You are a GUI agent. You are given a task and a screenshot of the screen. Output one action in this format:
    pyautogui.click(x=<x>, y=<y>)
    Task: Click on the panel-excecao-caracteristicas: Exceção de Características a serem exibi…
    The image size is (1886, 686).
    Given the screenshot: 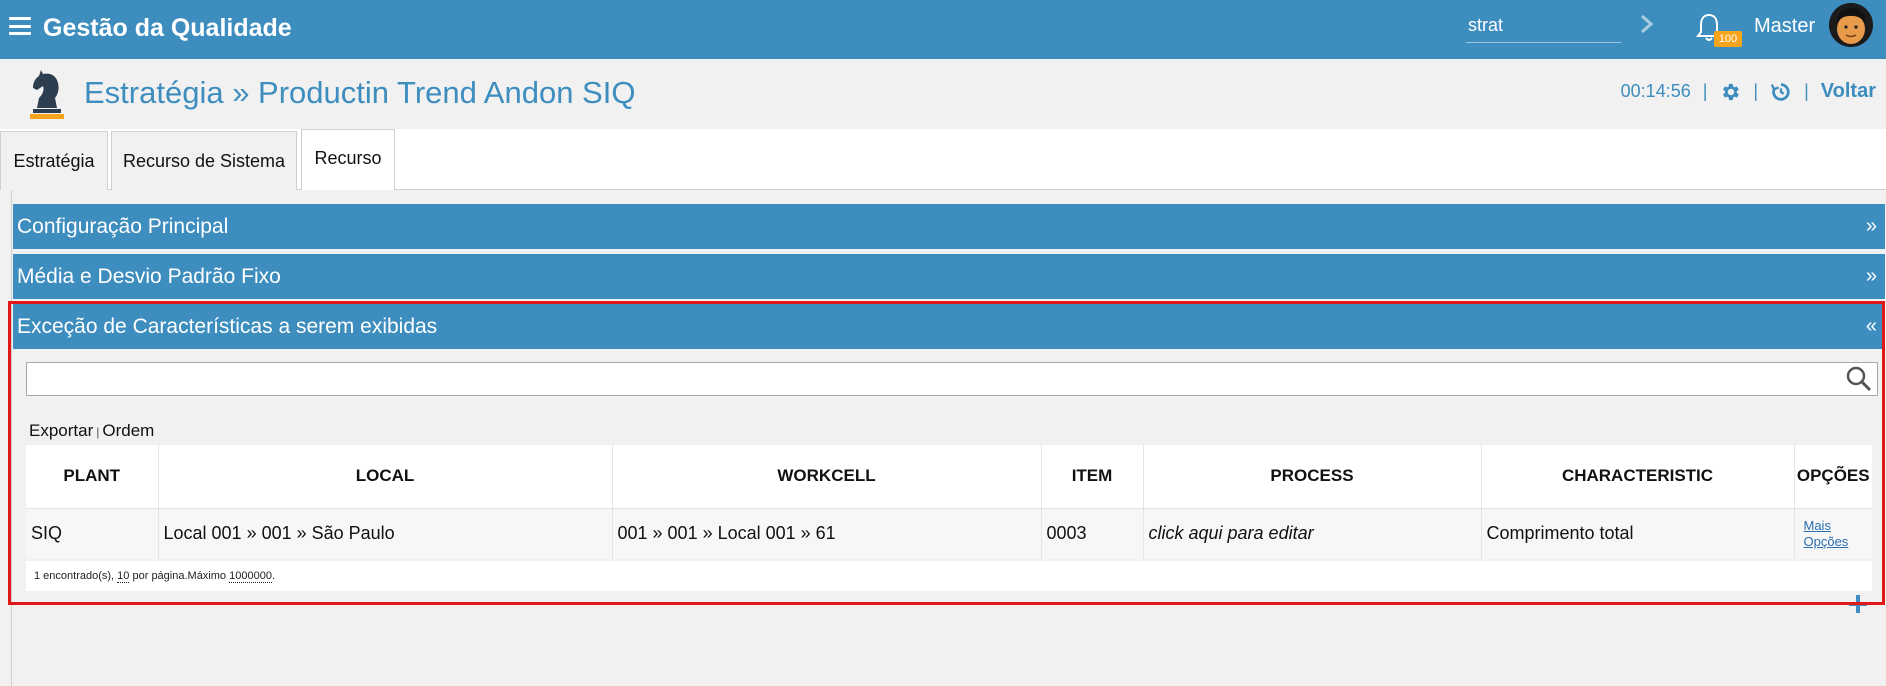 What is the action you would take?
    pyautogui.click(x=949, y=326)
    